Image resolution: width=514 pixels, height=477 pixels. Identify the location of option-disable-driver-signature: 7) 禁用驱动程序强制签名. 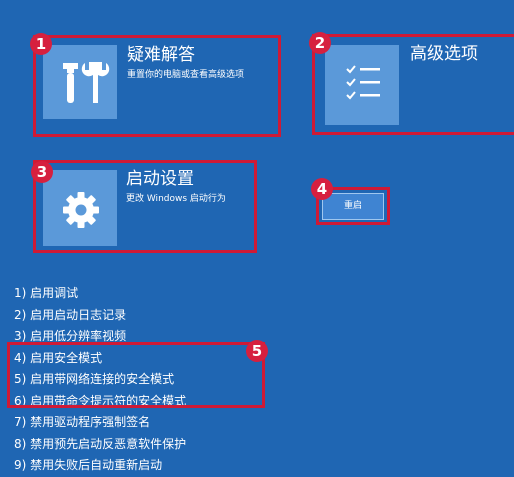
(100, 423).